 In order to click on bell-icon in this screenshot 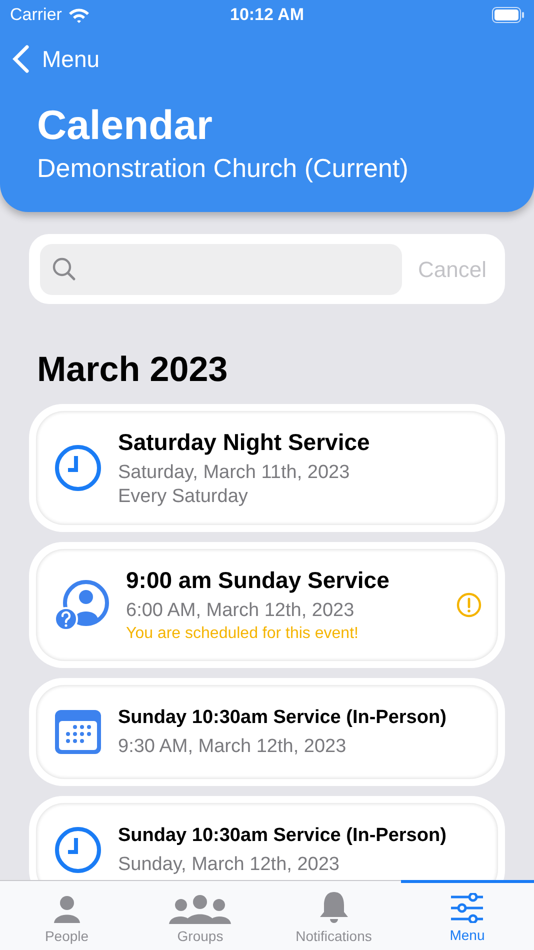, I will do `click(334, 907)`.